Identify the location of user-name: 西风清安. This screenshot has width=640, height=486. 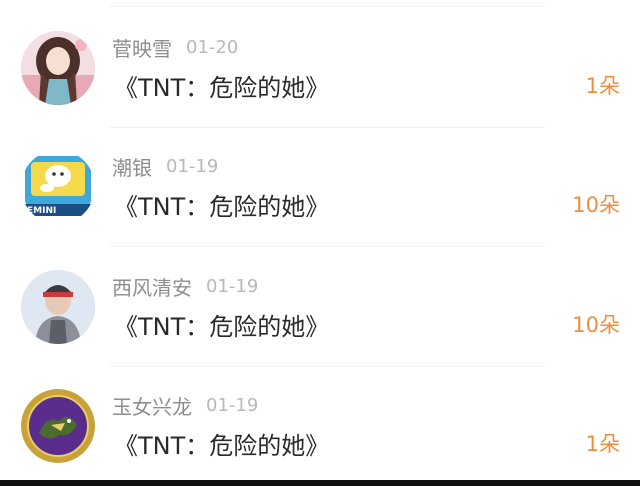
(152, 286).